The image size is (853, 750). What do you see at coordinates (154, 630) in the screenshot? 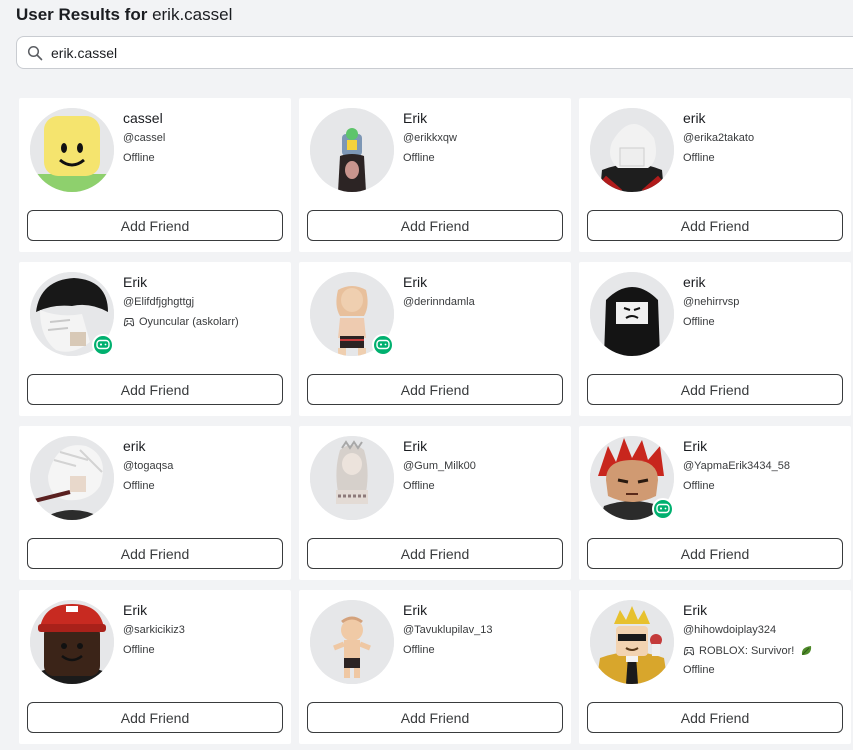
I see `user-username: @sarkicikiz3` at bounding box center [154, 630].